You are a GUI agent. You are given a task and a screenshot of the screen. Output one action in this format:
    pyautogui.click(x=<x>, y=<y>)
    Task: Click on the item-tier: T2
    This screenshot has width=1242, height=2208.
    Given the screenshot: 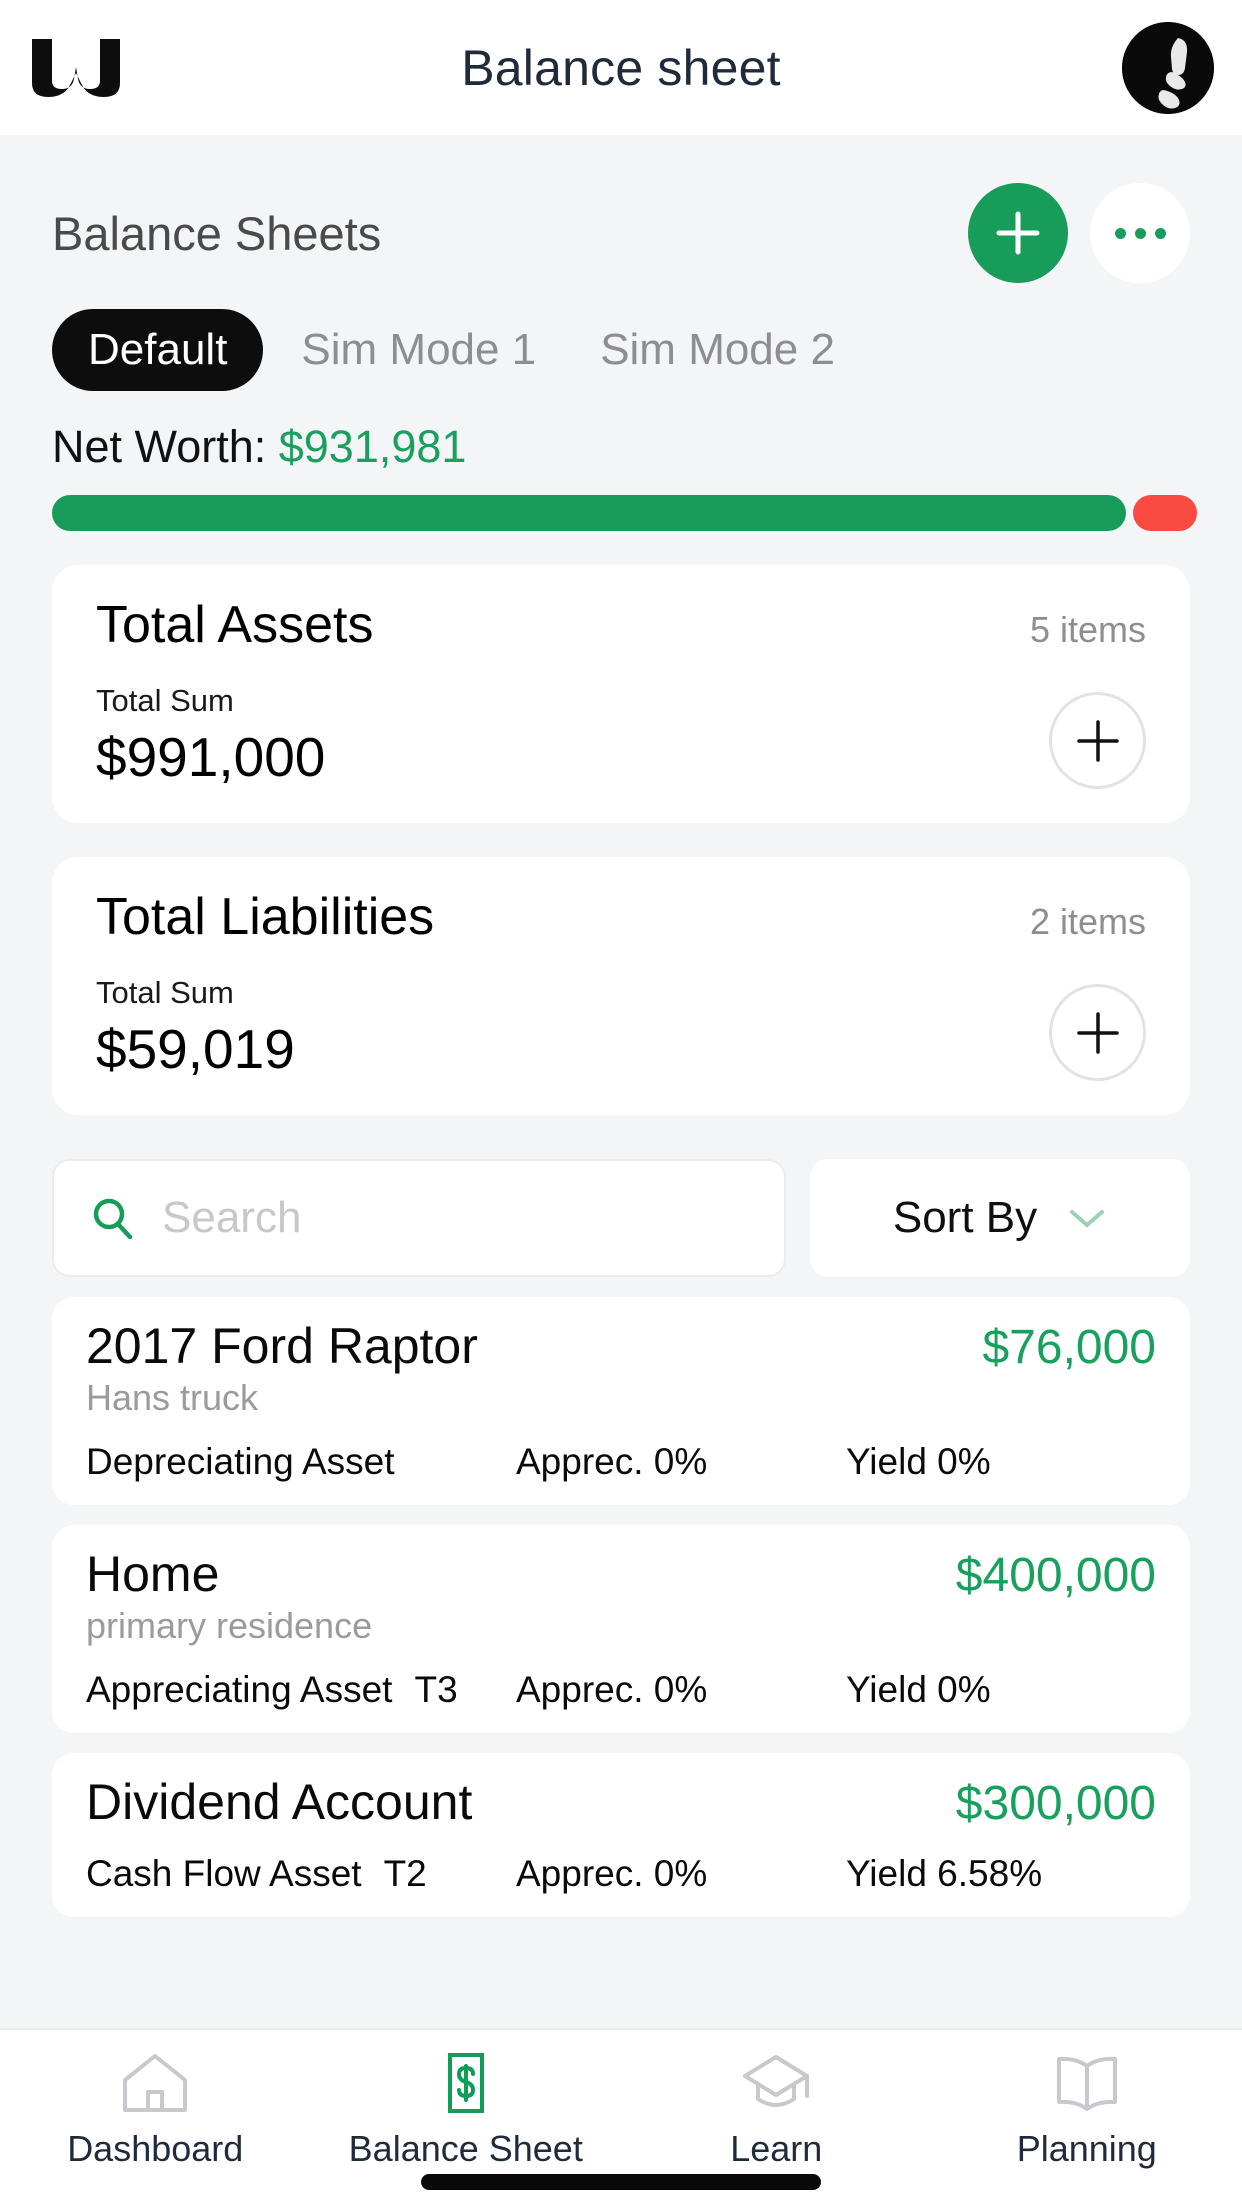 What is the action you would take?
    pyautogui.click(x=405, y=1873)
    